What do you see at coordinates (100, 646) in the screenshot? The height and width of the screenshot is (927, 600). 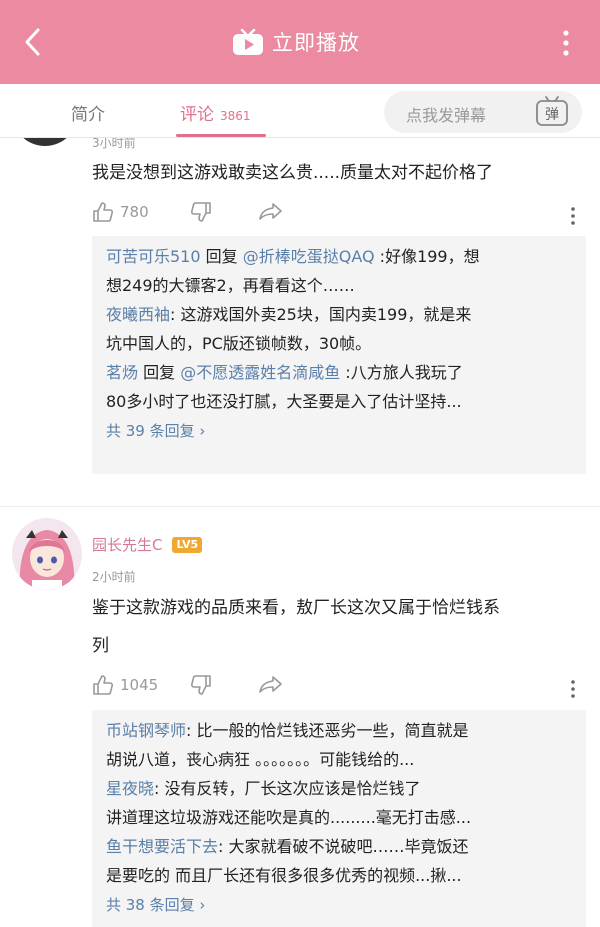 I see `comment-text-cont: 列` at bounding box center [100, 646].